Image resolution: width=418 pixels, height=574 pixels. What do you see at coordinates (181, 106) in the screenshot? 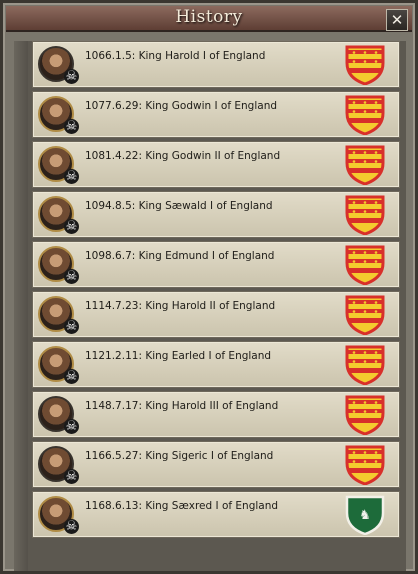
I see `history-entry-text: 1077.6.29: King Godwin I of England` at bounding box center [181, 106].